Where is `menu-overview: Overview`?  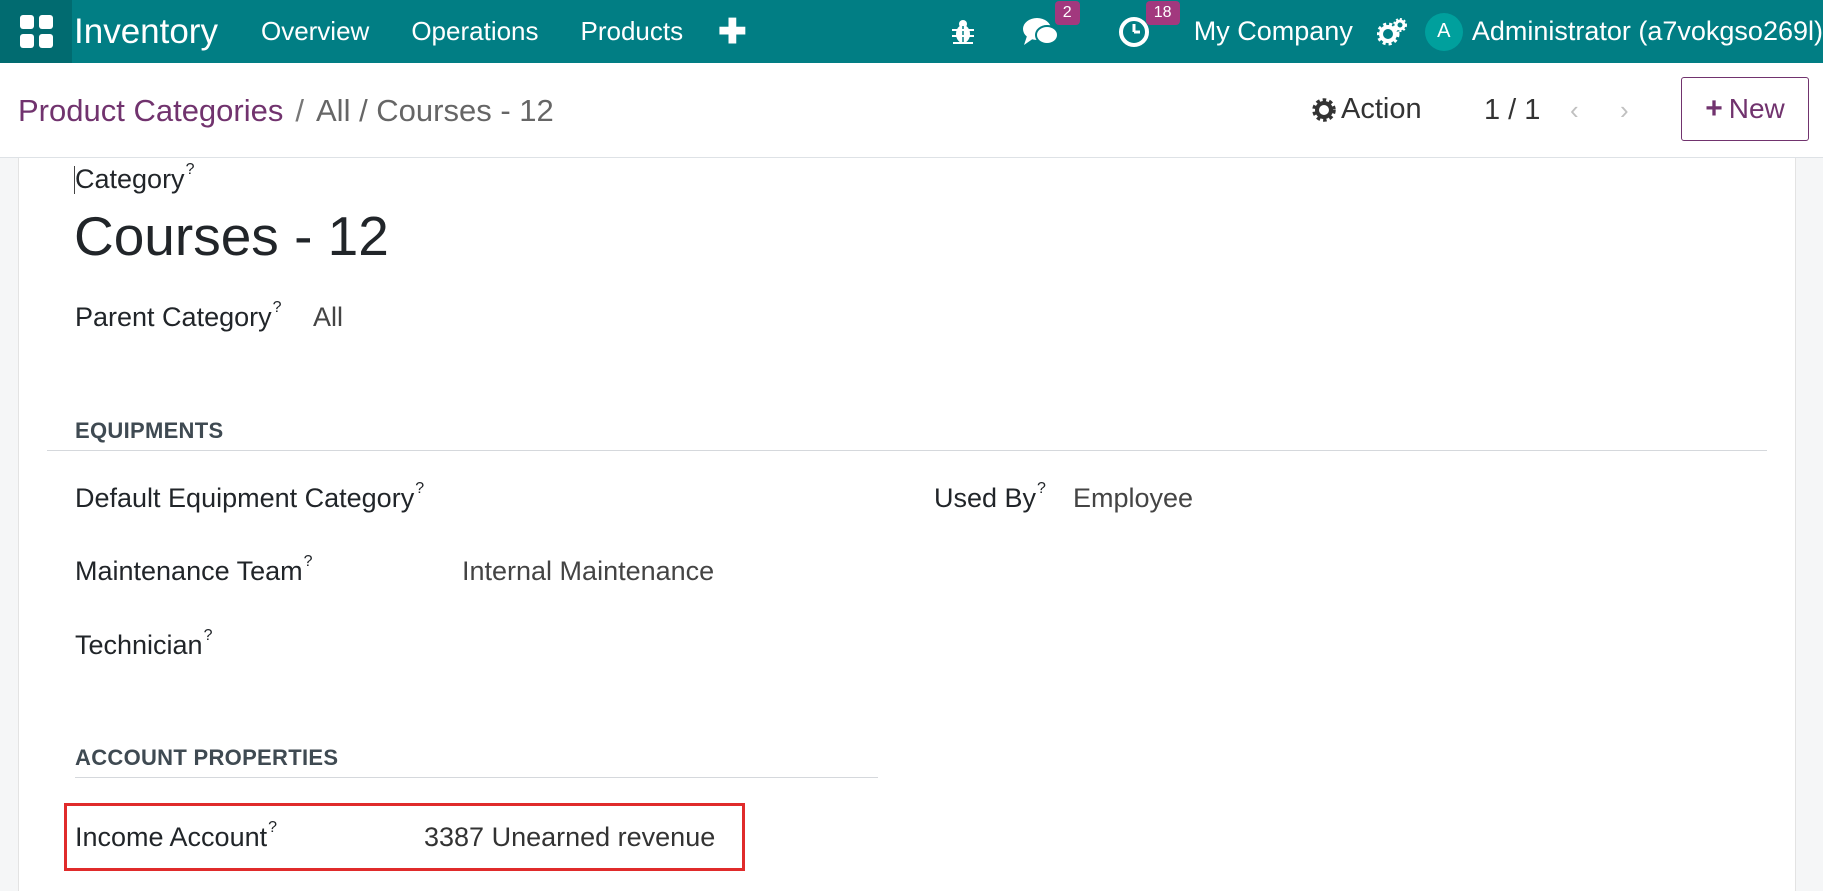 menu-overview: Overview is located at coordinates (315, 31).